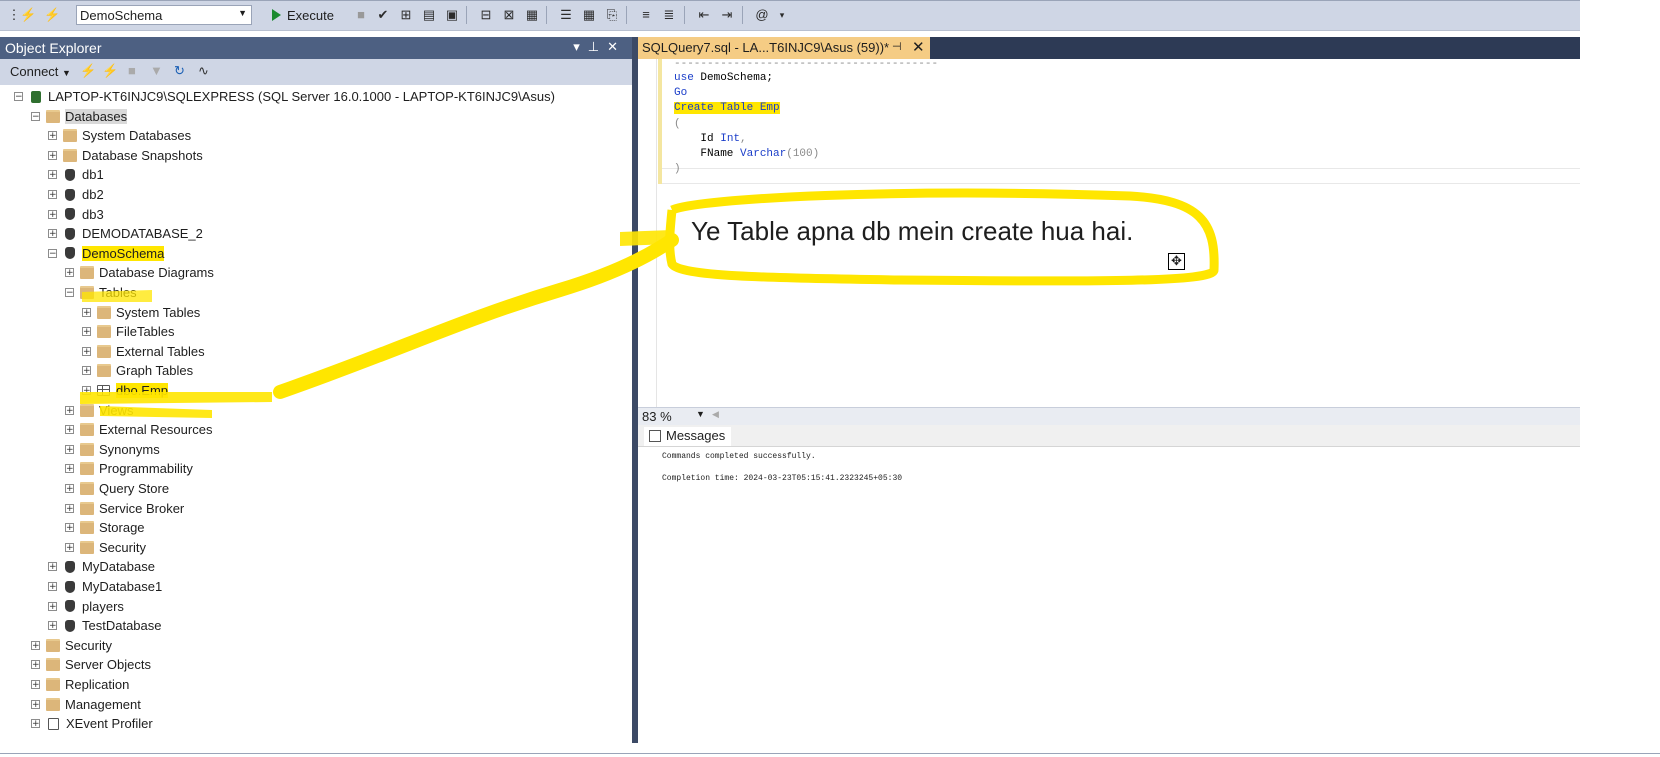 The height and width of the screenshot is (757, 1660). Describe the element at coordinates (112, 449) in the screenshot. I see `tree-node: + Synonyms` at that location.